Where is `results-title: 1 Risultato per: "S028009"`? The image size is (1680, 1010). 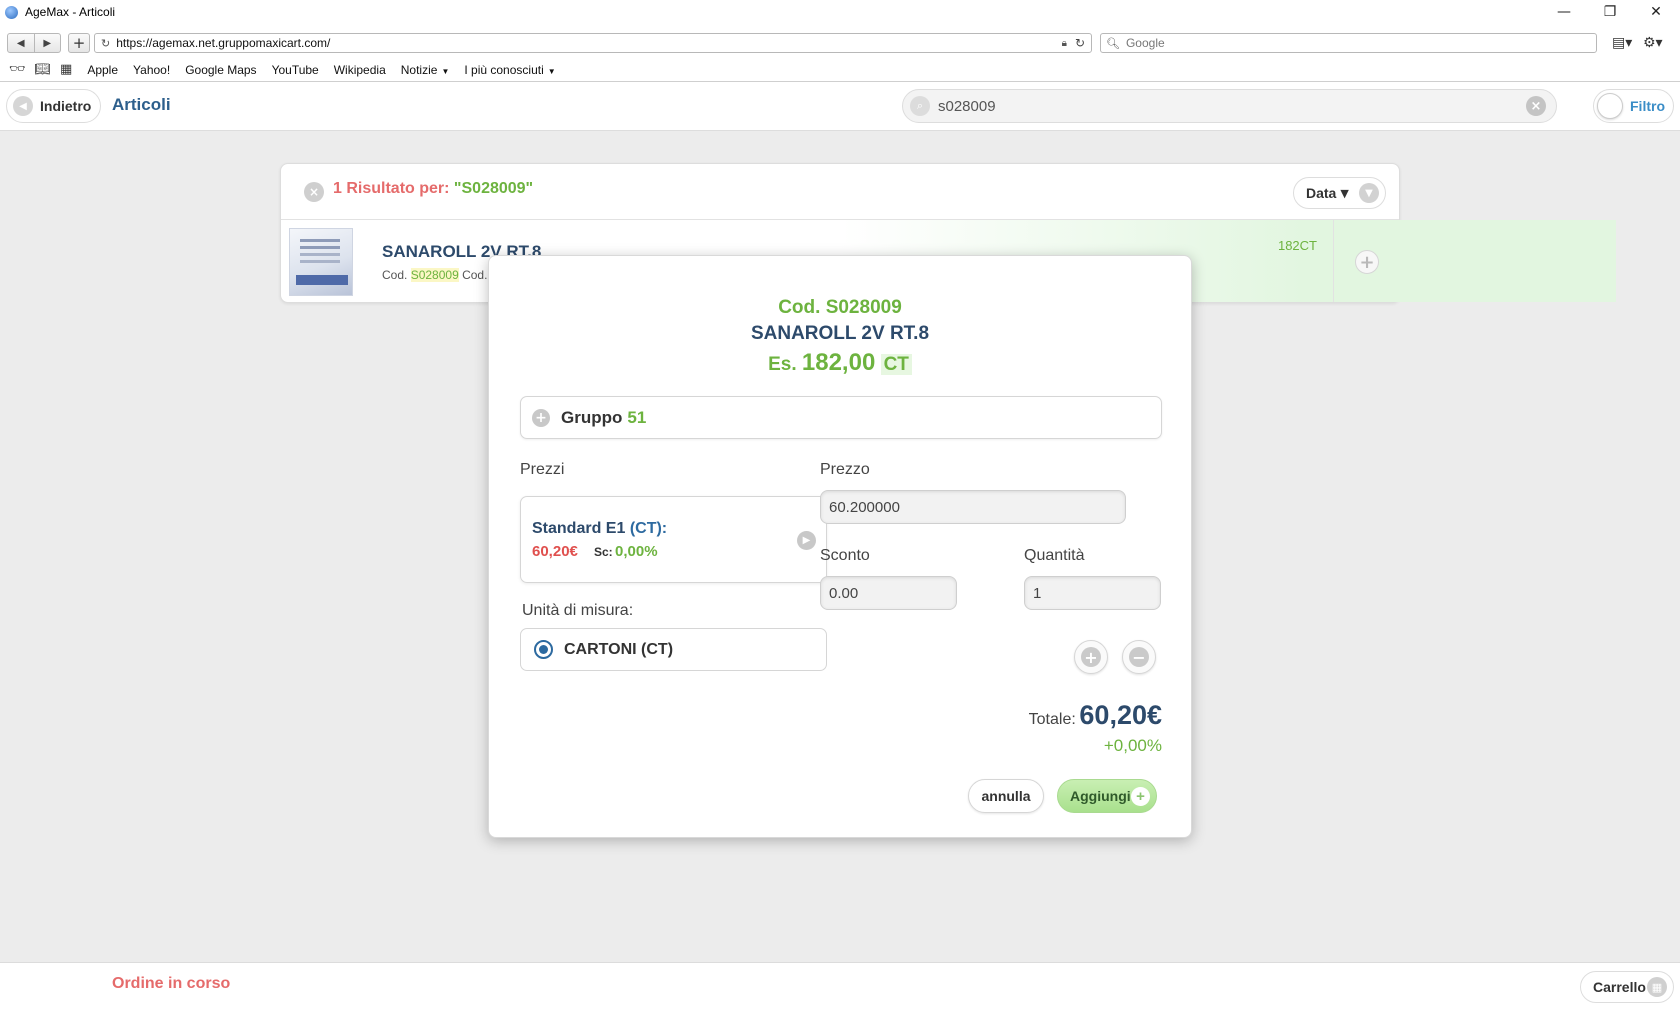
results-title: 1 Risultato per: "S028009" is located at coordinates (433, 189).